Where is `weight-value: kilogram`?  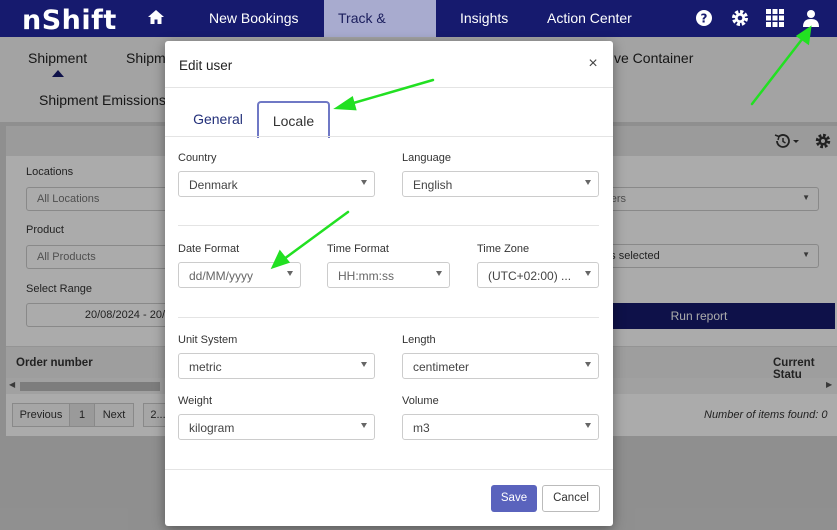 weight-value: kilogram is located at coordinates (212, 428).